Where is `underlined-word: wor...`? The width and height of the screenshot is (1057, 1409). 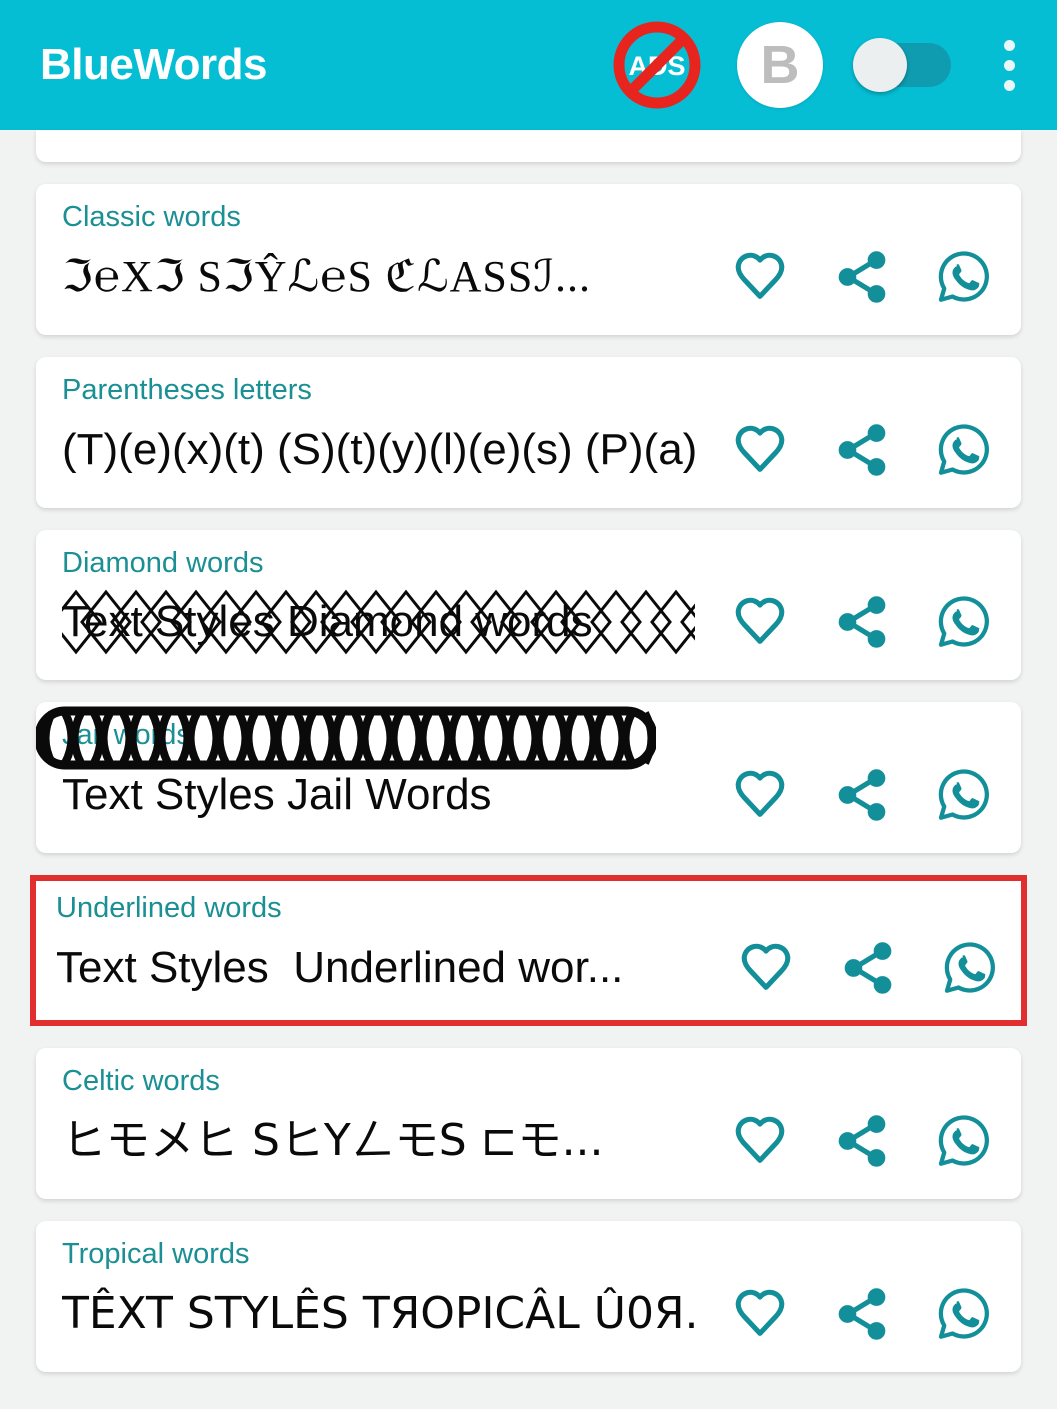
underlined-word: wor... is located at coordinates (570, 968).